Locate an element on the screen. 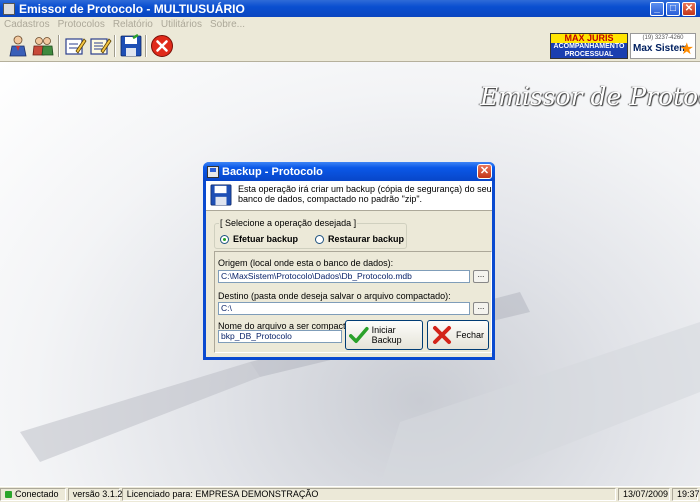 The height and width of the screenshot is (502, 700). close-dialog-label: Fechar is located at coordinates (470, 335).